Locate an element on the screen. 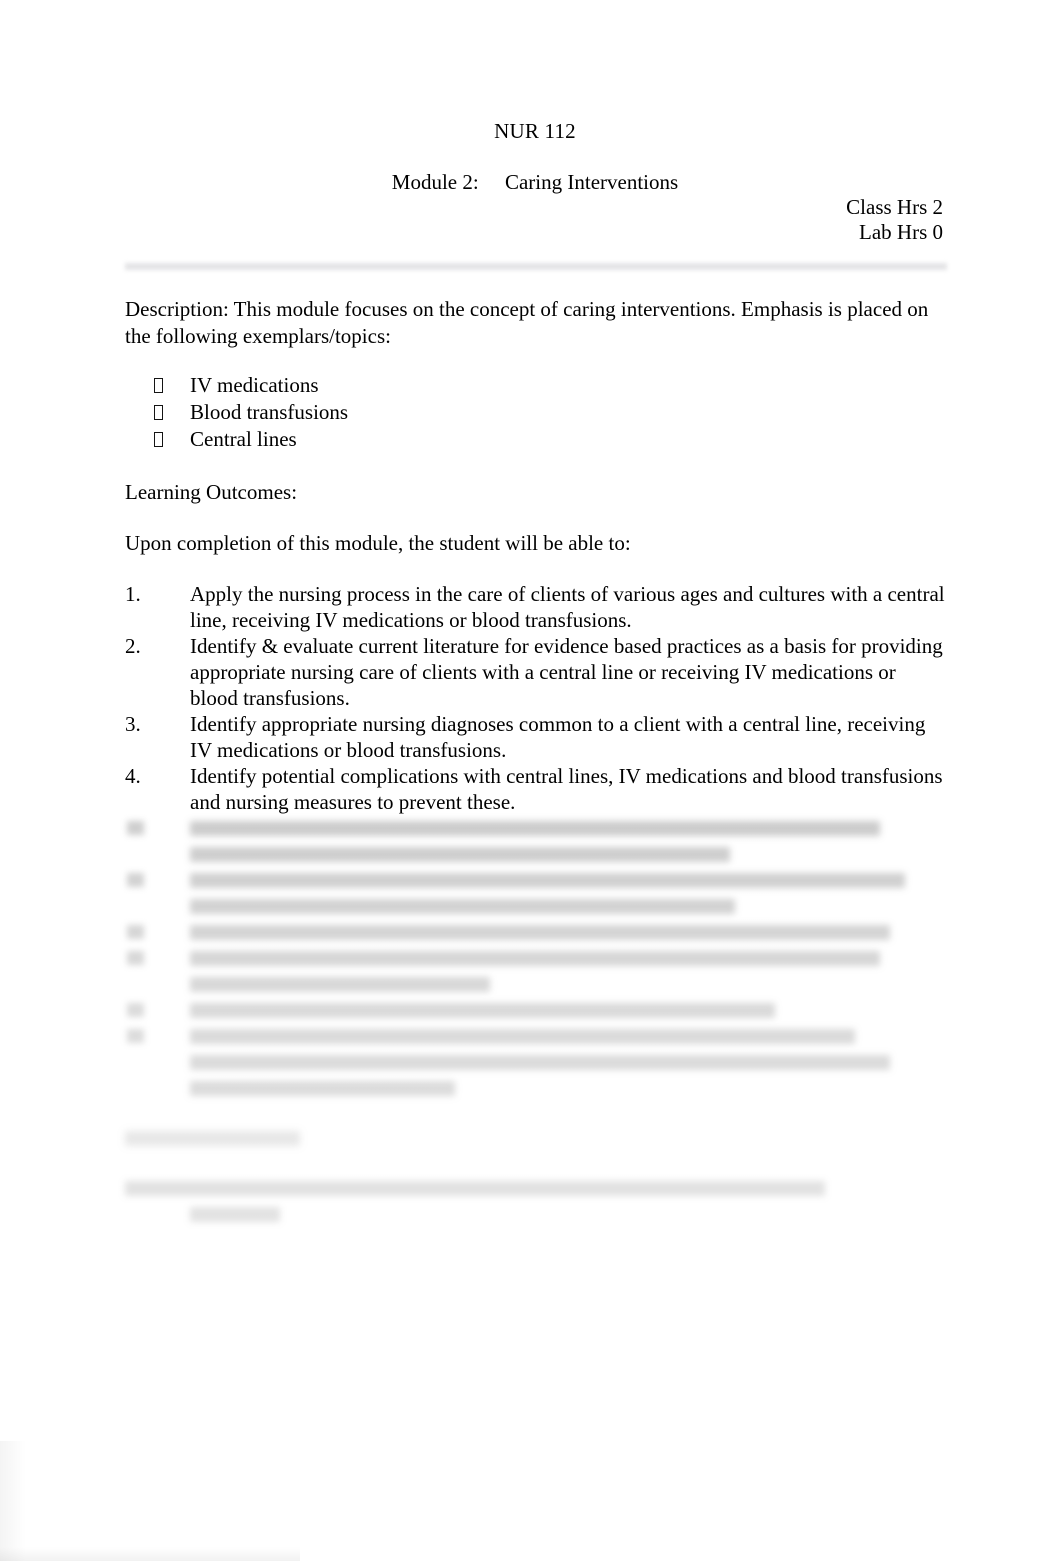 The height and width of the screenshot is (1561, 1062). horizontal-rule is located at coordinates (536, 266).